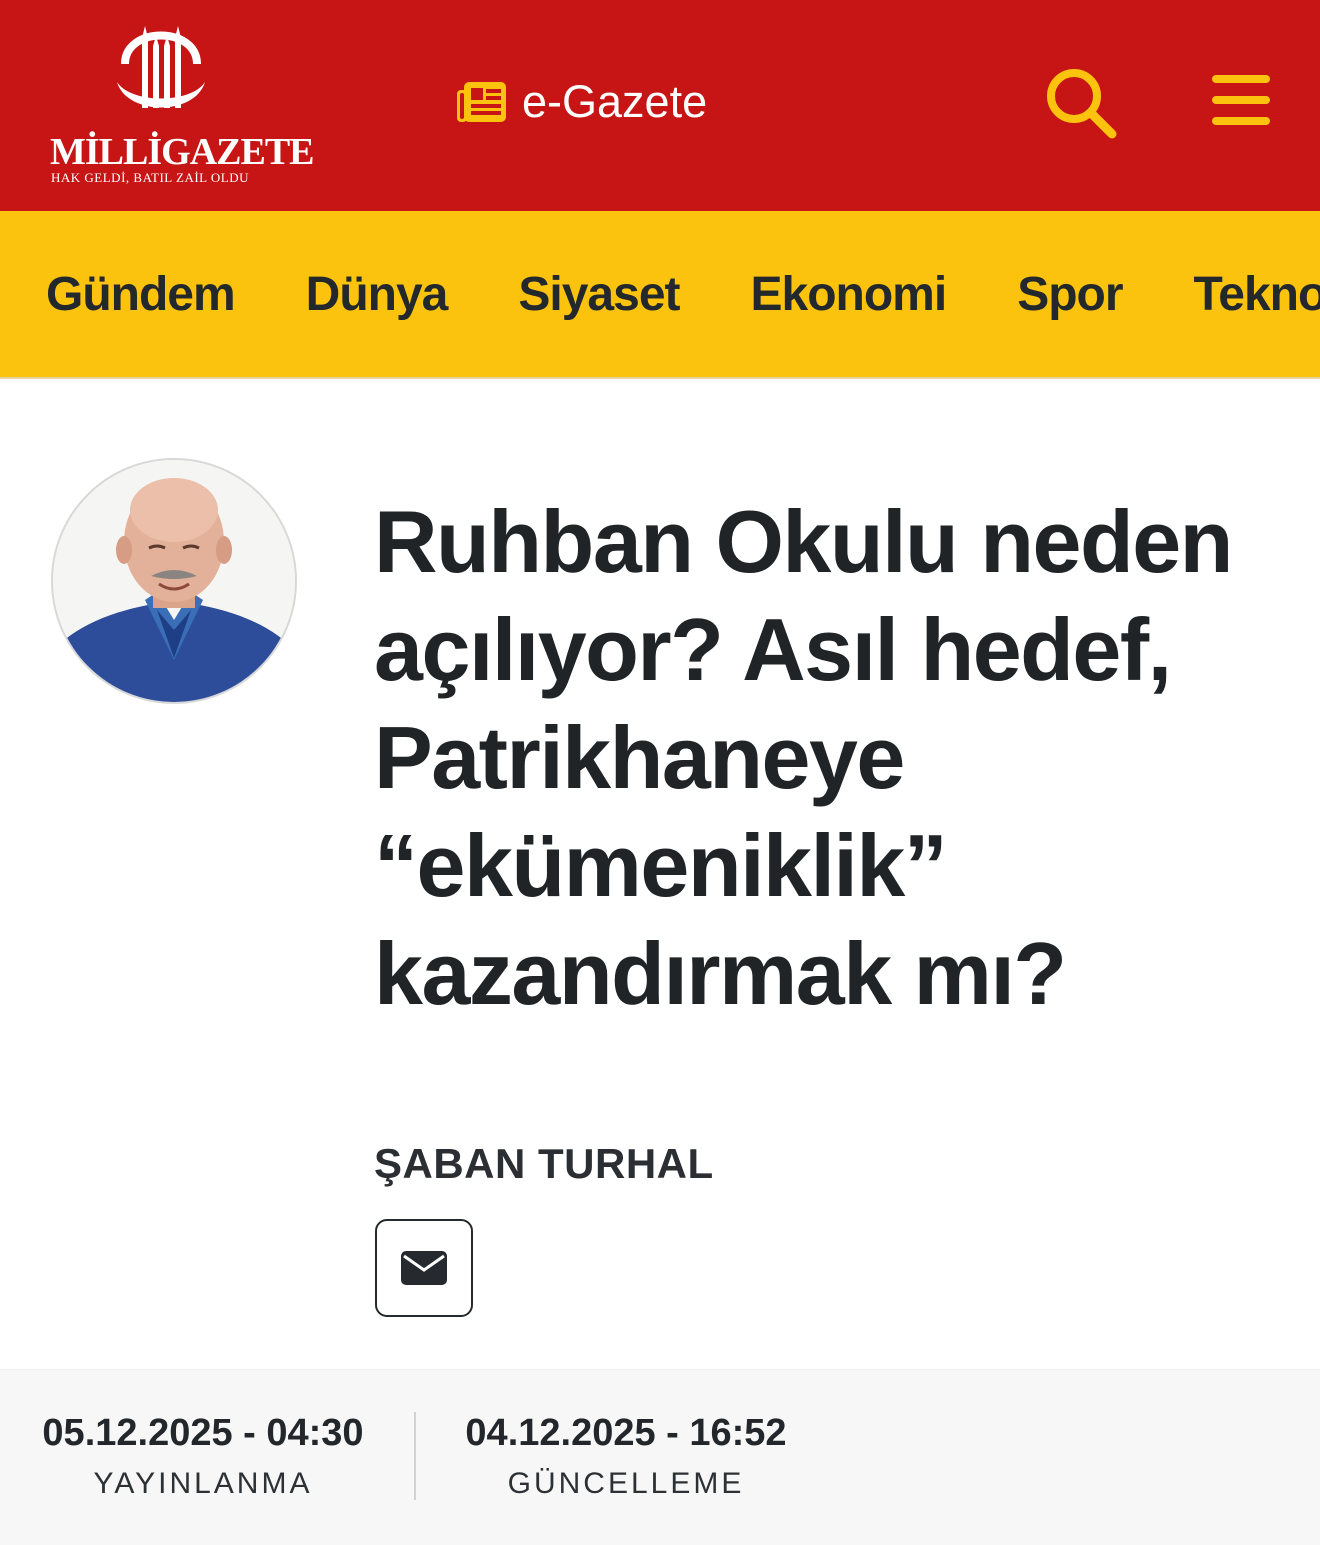 The height and width of the screenshot is (1545, 1320). I want to click on dates-divider, so click(415, 1456).